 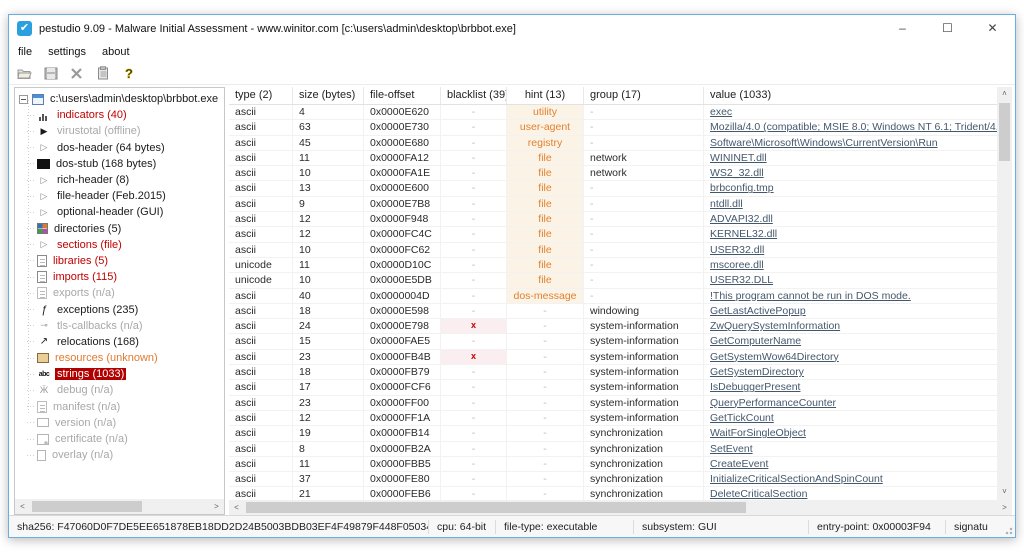 What do you see at coordinates (774, 357) in the screenshot?
I see `string-value-link: GetSystemWow64Directory` at bounding box center [774, 357].